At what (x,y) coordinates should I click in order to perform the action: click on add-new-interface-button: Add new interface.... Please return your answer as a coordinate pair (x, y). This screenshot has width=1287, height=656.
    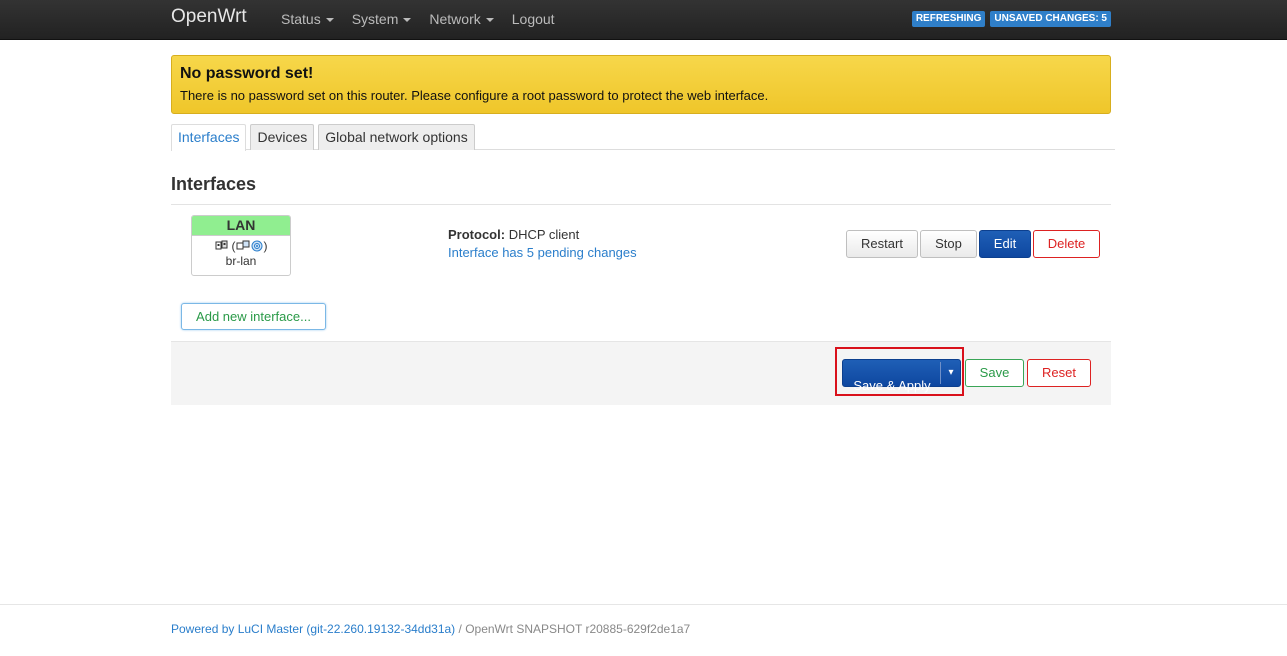
    Looking at the image, I should click on (253, 316).